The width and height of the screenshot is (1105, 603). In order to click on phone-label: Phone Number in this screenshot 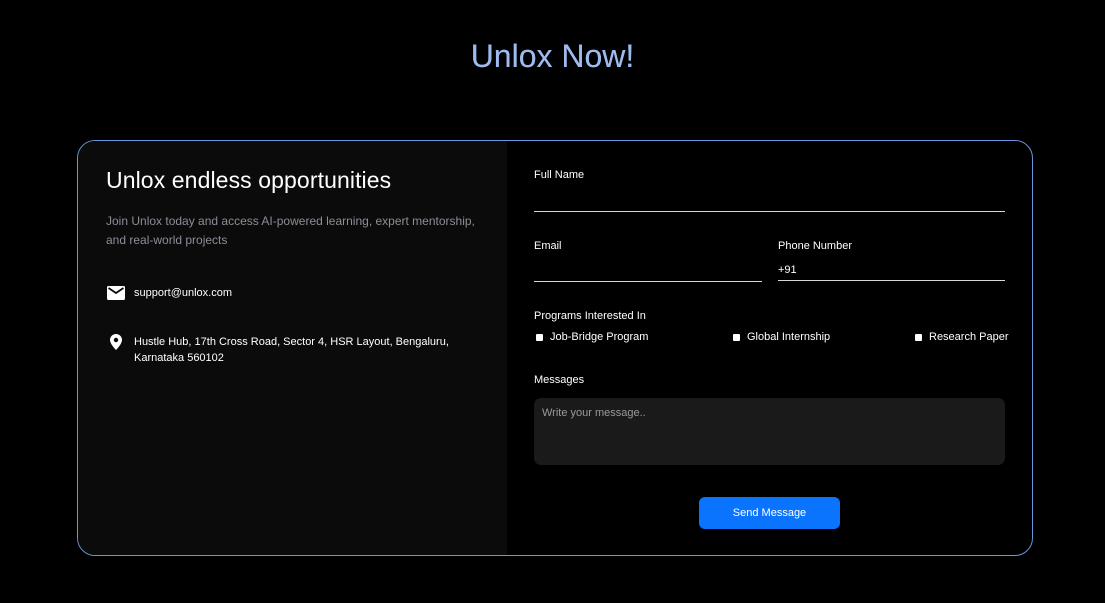, I will do `click(815, 246)`.